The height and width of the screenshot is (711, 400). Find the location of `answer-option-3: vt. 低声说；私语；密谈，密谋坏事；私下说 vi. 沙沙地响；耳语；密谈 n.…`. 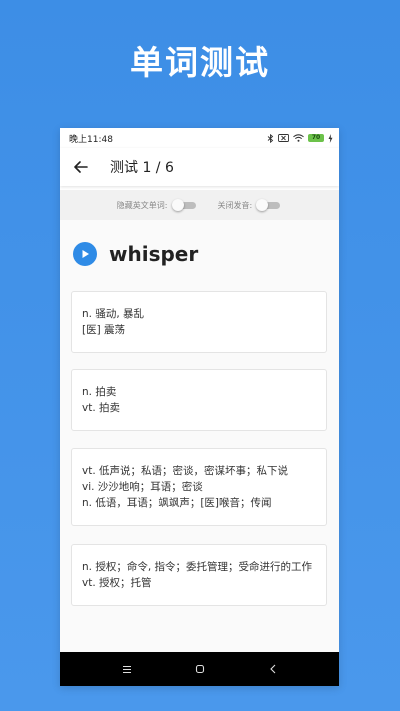

answer-option-3: vt. 低声说；私语；密谈，密谋坏事；私下说 vi. 沙沙地响；耳语；密谈 n.… is located at coordinates (199, 487).